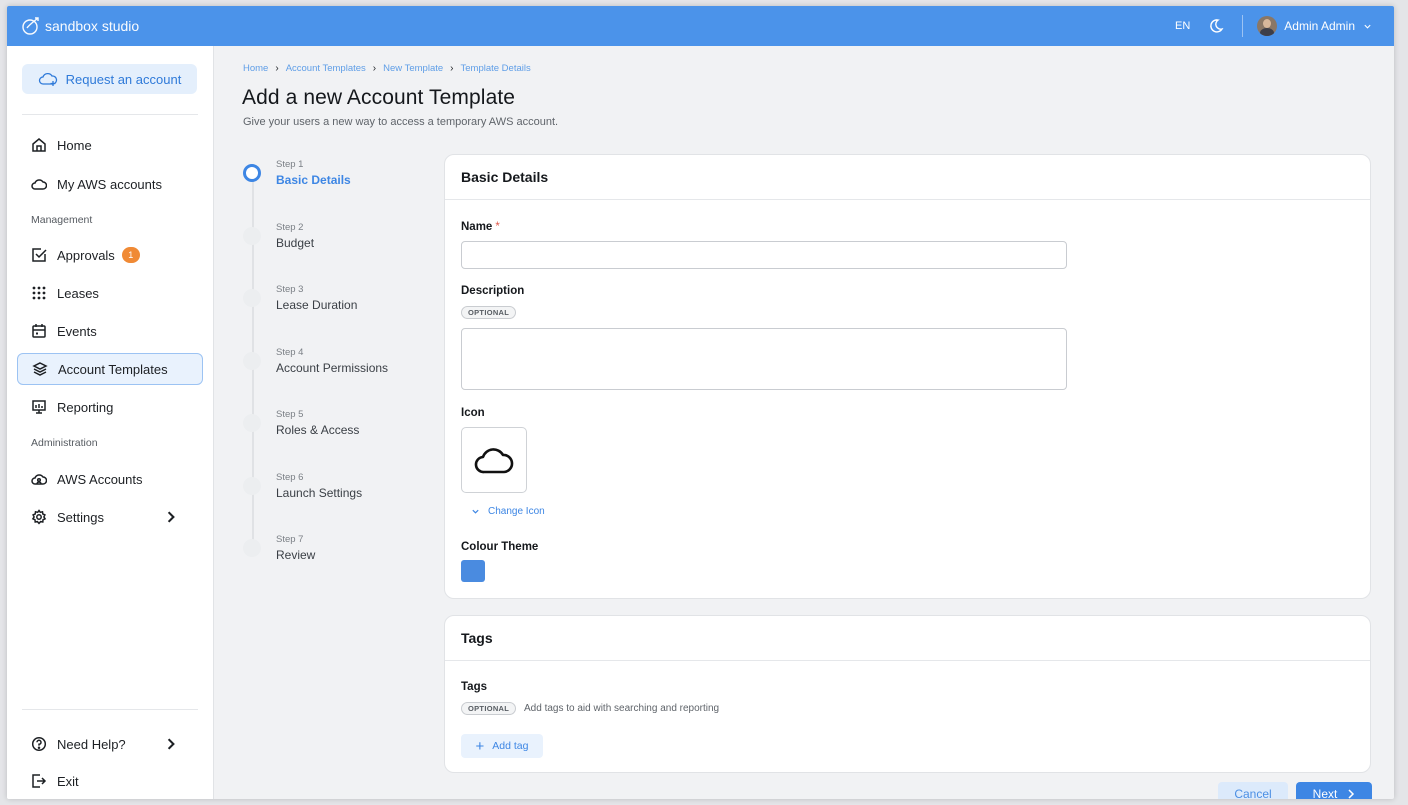 This screenshot has height=805, width=1408. I want to click on help-circle-icon, so click(39, 744).